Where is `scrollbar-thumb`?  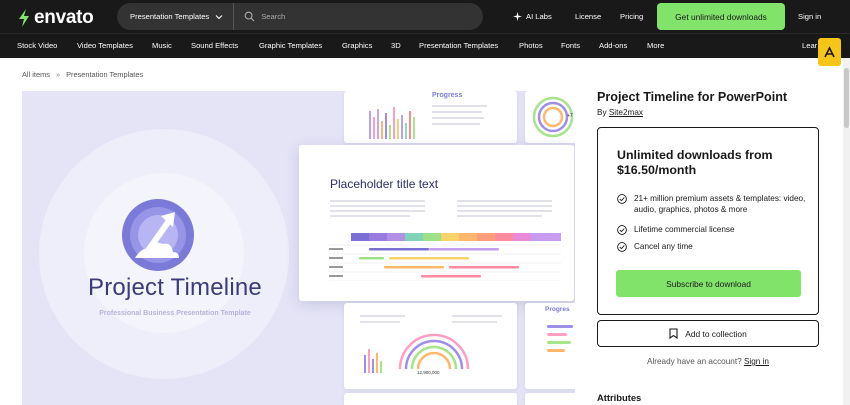
scrollbar-thumb is located at coordinates (846, 98).